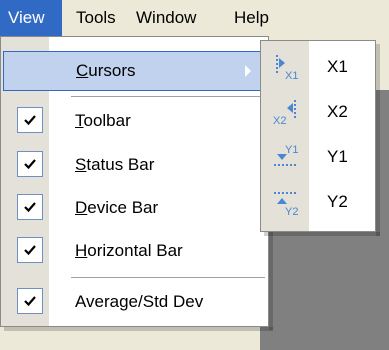 Image resolution: width=389 pixels, height=350 pixels. Describe the element at coordinates (178, 18) in the screenshot. I see `menu-window: Window` at that location.